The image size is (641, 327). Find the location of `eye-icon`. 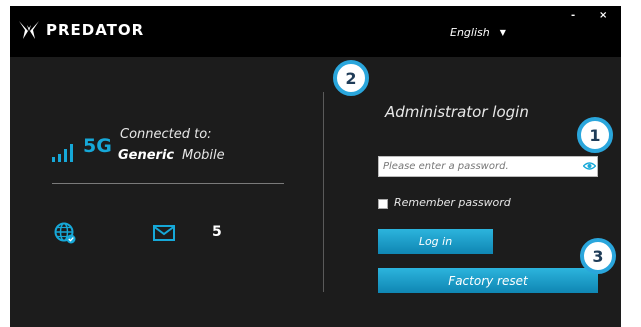

eye-icon is located at coordinates (589, 166).